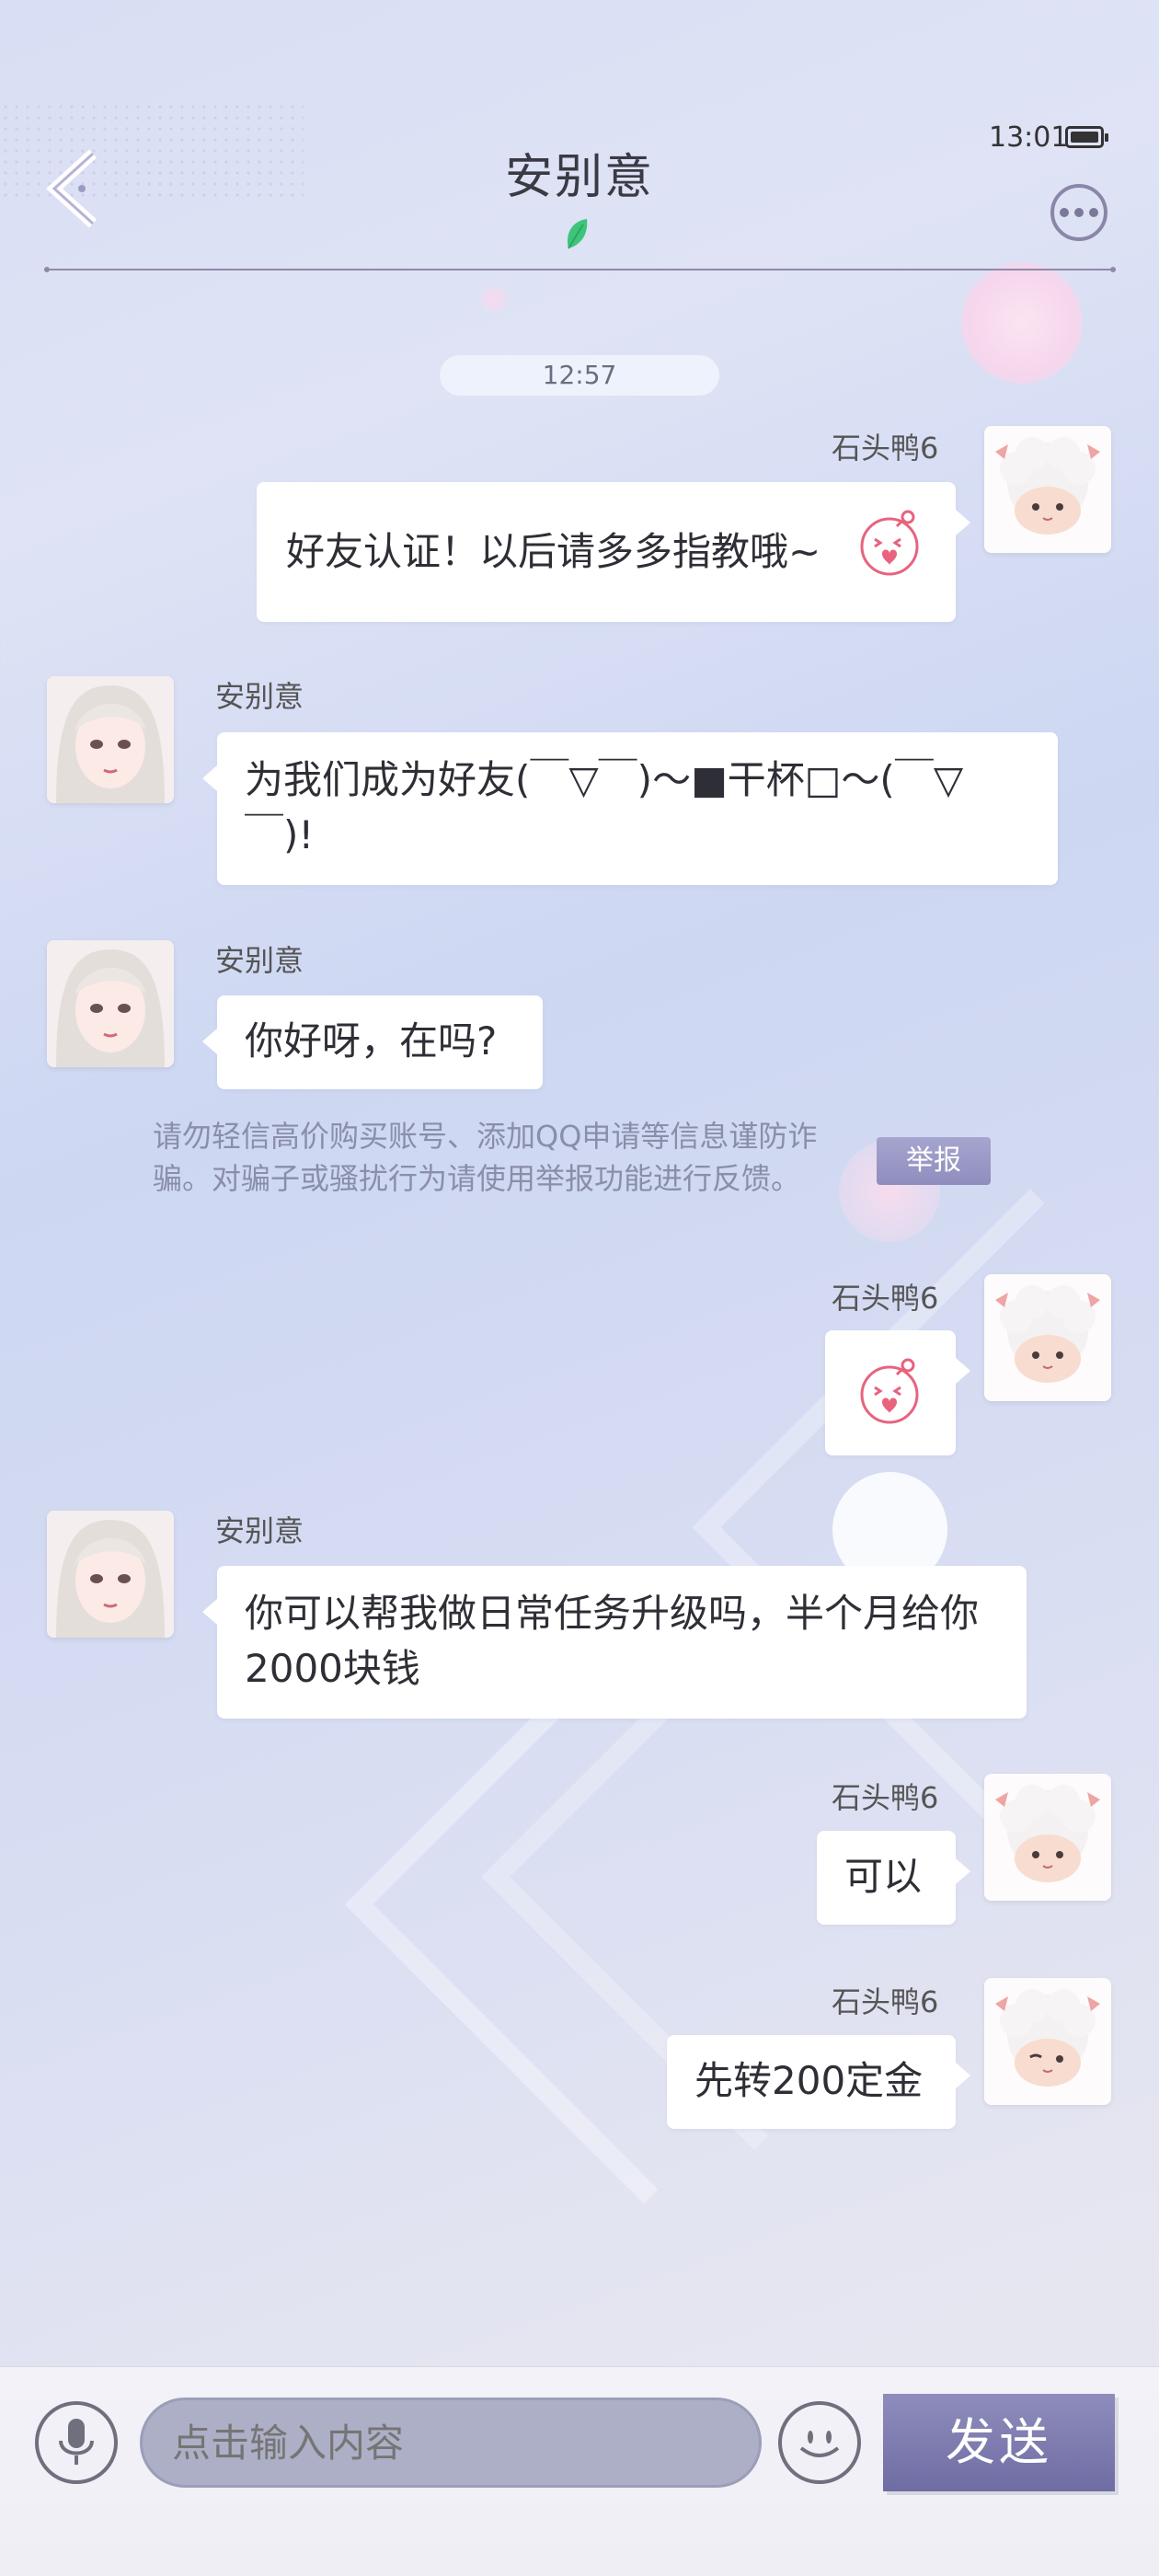  What do you see at coordinates (579, 177) in the screenshot?
I see `page-title: 安别意` at bounding box center [579, 177].